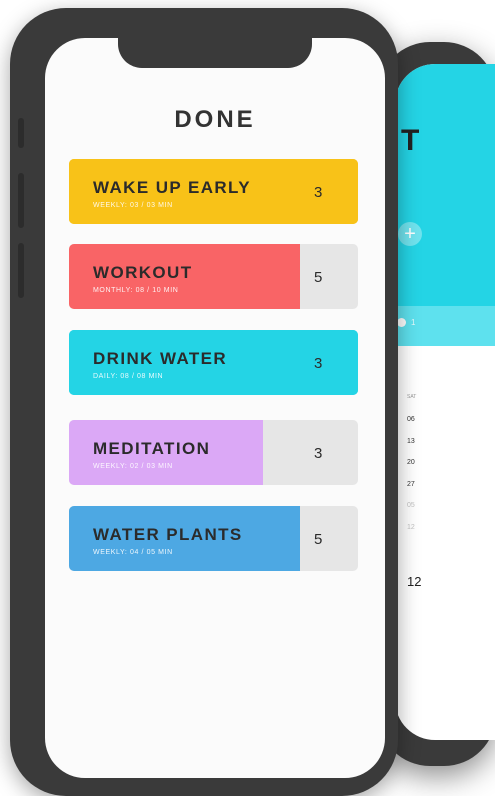 The width and height of the screenshot is (495, 796). I want to click on volume-down-button, so click(21, 270).